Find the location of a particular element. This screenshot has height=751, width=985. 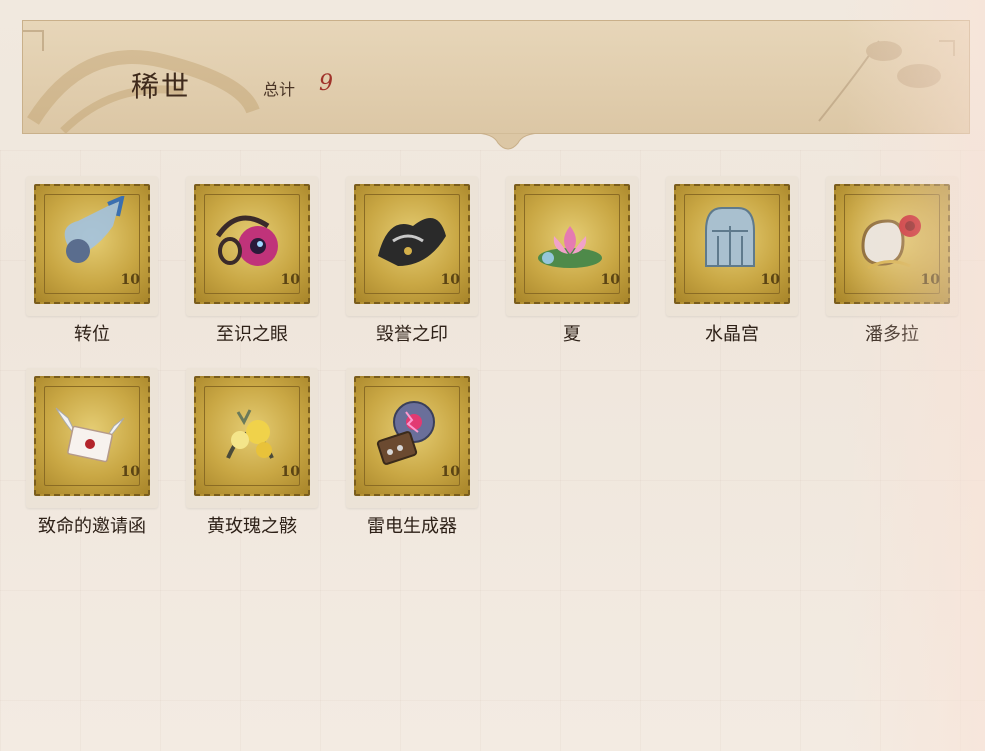

yellow-rose-icon is located at coordinates (250, 434).